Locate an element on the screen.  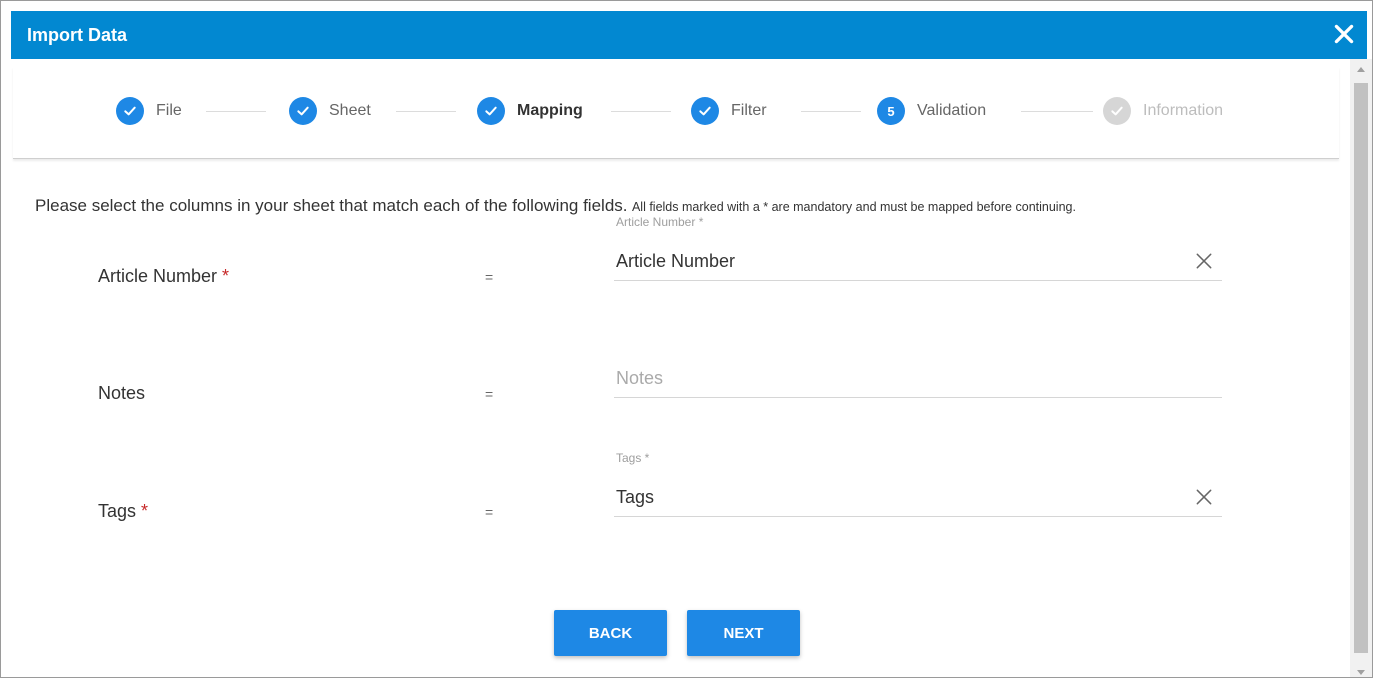
step-validation: 5 Validation is located at coordinates (931, 111).